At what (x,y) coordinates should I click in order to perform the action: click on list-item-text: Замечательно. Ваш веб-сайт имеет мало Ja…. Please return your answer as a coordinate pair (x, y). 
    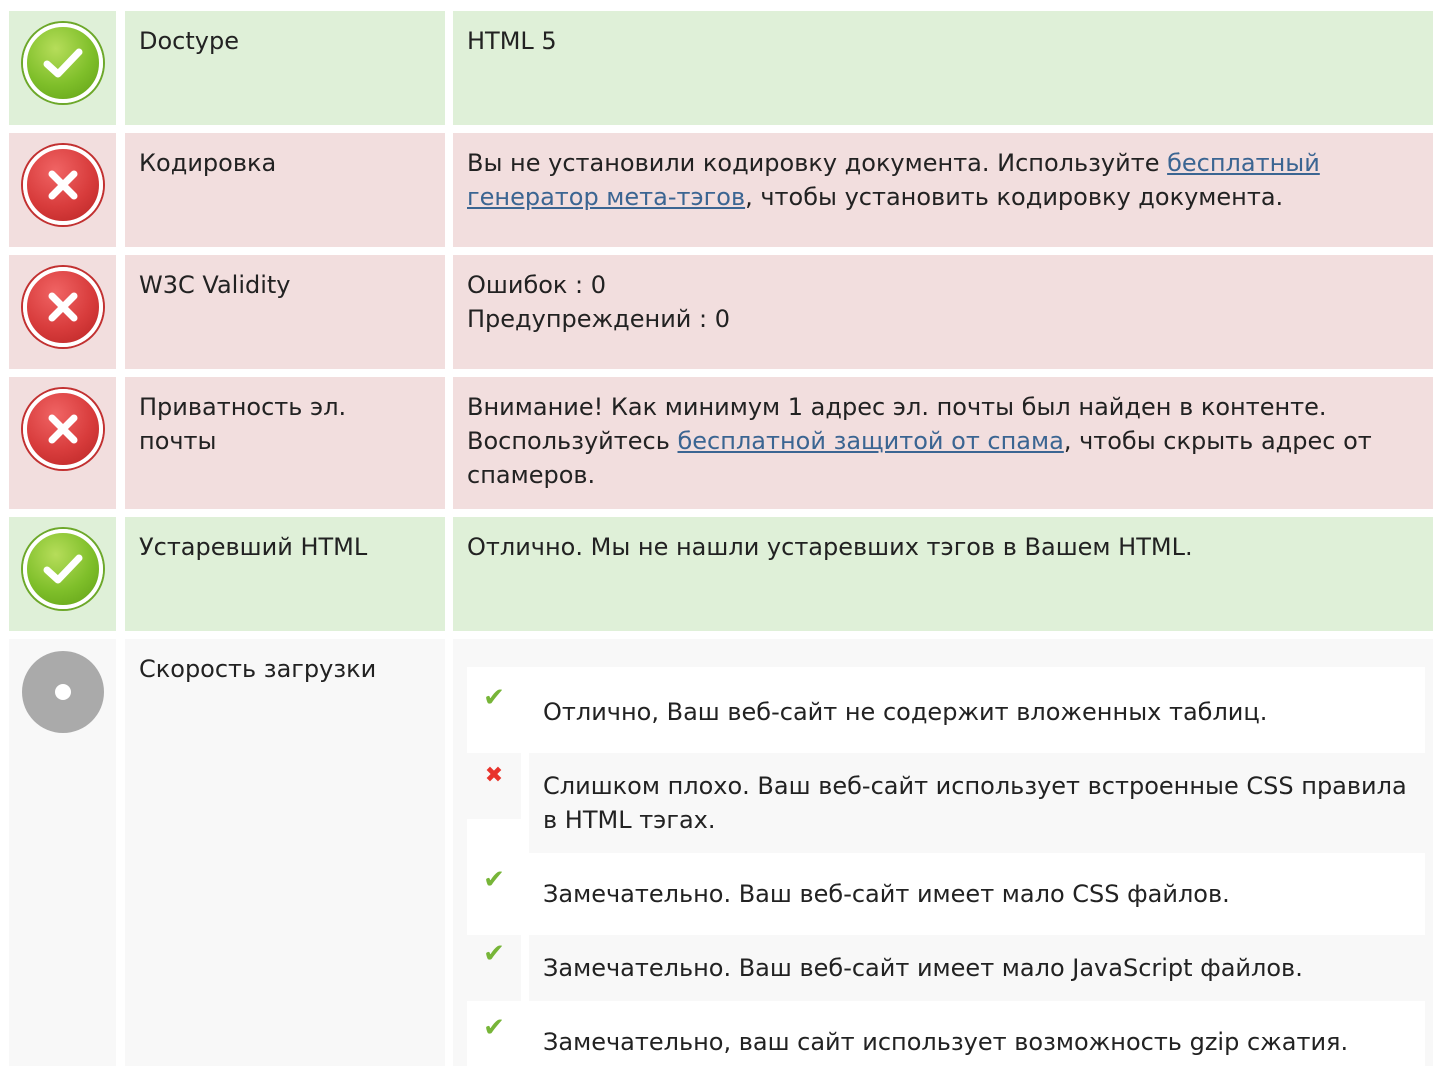
    Looking at the image, I should click on (977, 968).